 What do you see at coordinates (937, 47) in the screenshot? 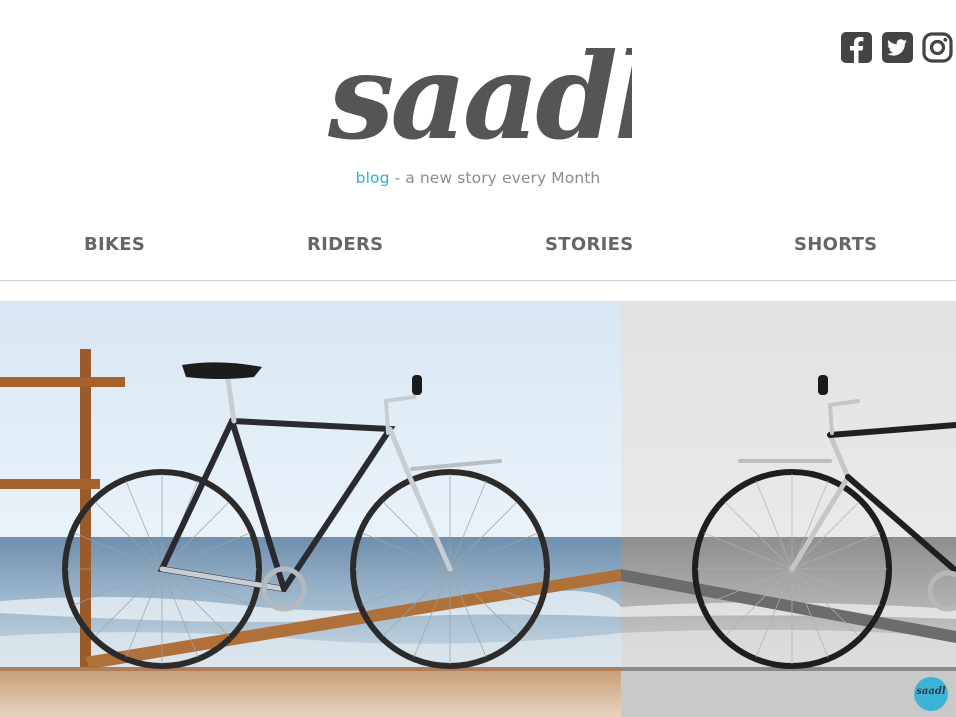
I see `instagram-icon` at bounding box center [937, 47].